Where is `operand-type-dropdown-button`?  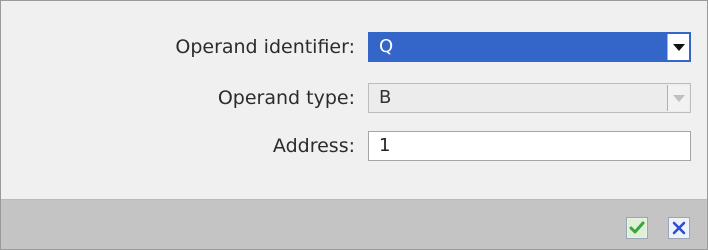 operand-type-dropdown-button is located at coordinates (678, 98).